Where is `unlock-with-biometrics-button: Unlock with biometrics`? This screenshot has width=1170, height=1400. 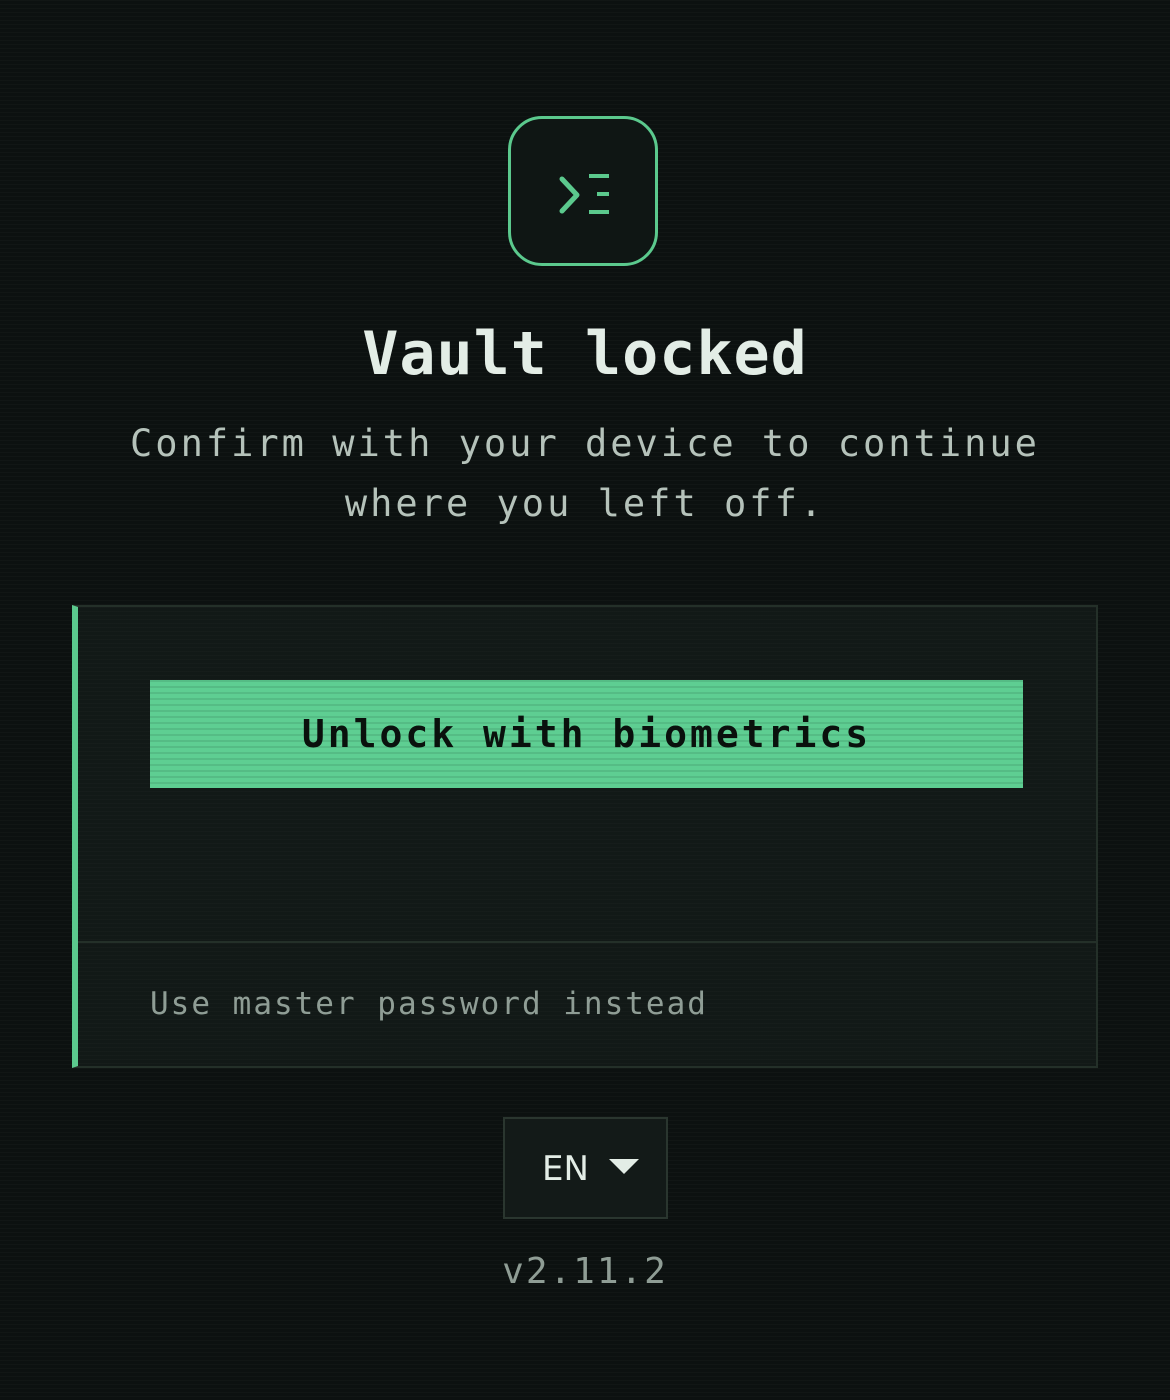
unlock-with-biometrics-button: Unlock with biometrics is located at coordinates (586, 734).